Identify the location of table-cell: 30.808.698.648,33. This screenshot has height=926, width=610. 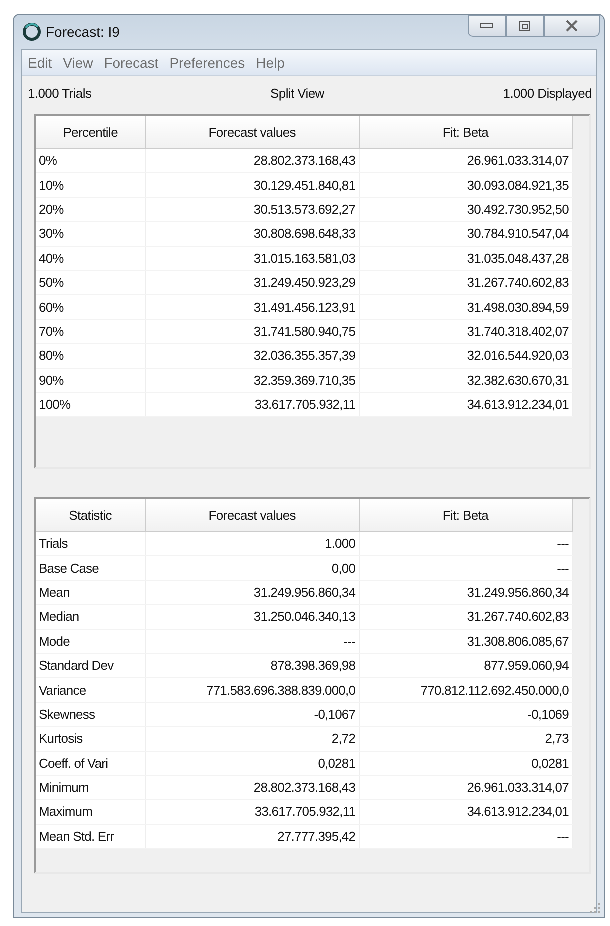
(253, 234).